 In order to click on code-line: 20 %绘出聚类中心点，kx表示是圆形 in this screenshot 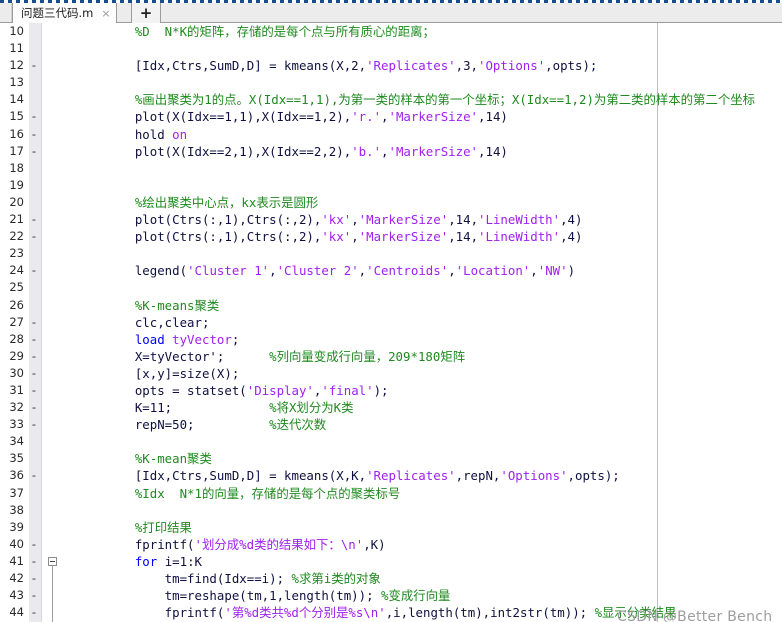, I will do `click(391, 202)`.